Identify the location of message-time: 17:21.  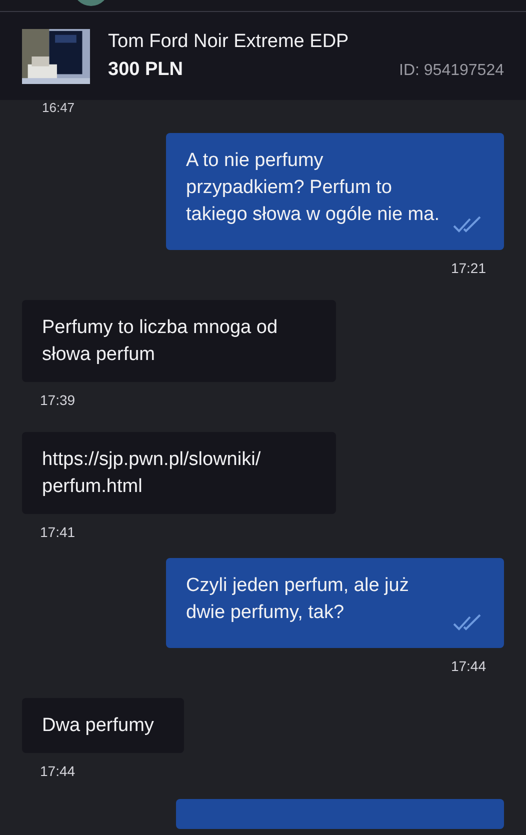
(468, 268).